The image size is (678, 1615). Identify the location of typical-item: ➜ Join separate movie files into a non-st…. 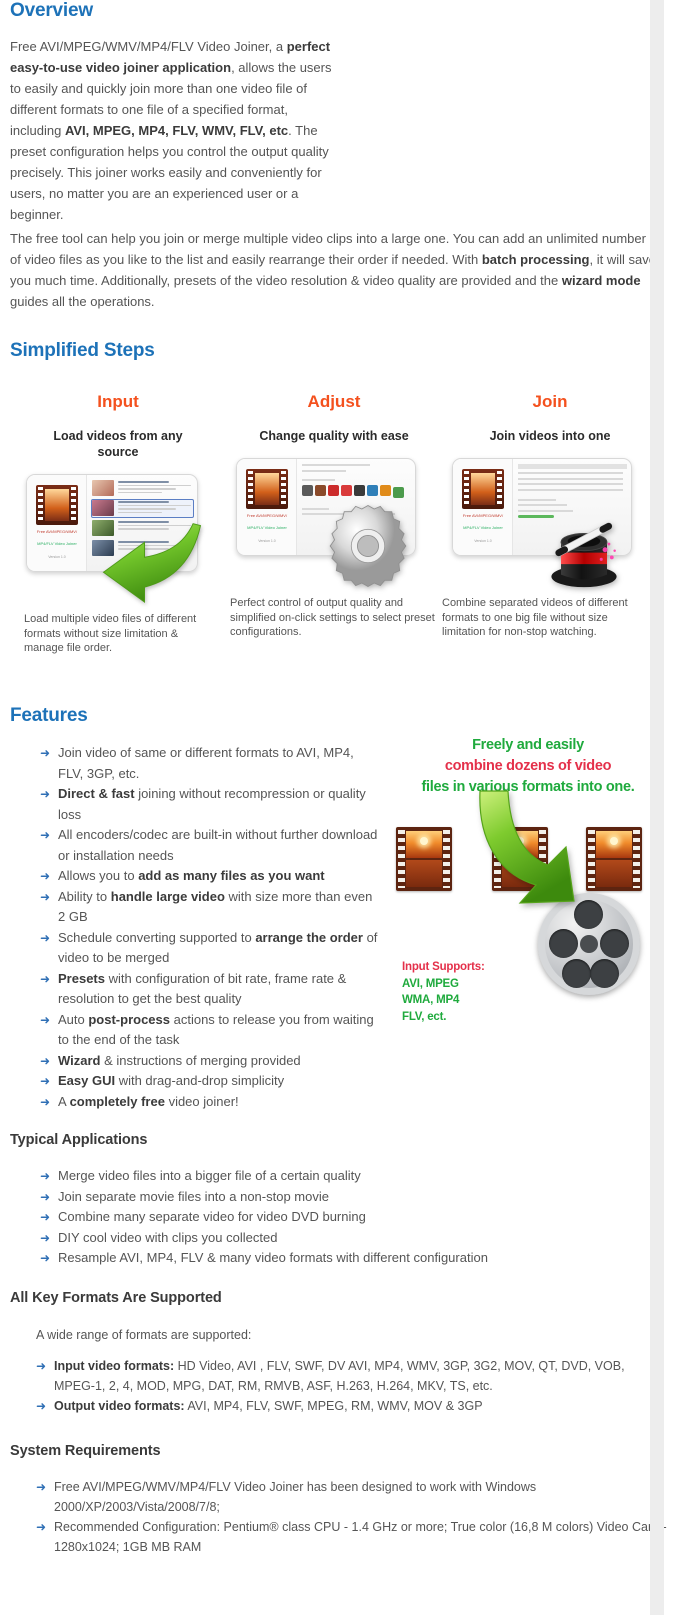
(340, 1197).